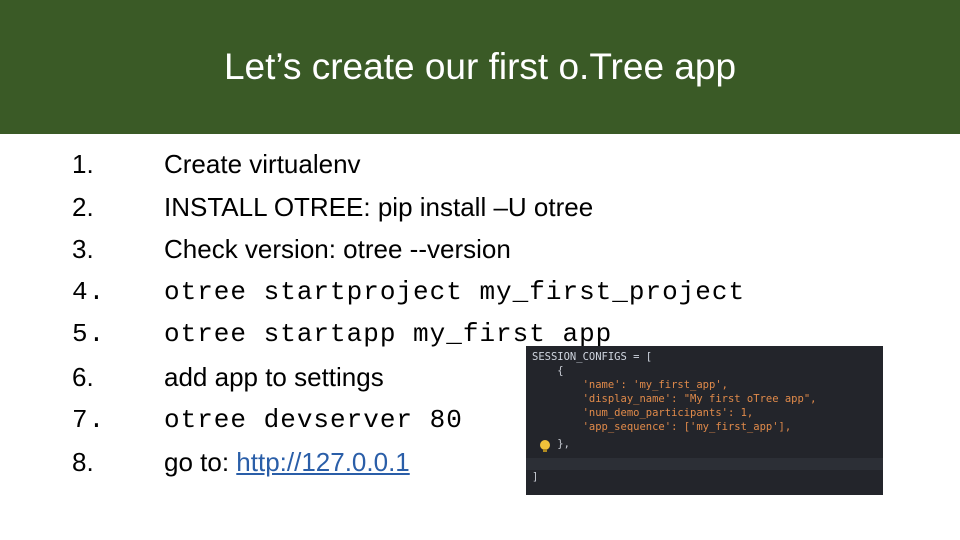 This screenshot has width=960, height=540. Describe the element at coordinates (592, 357) in the screenshot. I see `code-line: SESSION_CONFIGS = [` at that location.